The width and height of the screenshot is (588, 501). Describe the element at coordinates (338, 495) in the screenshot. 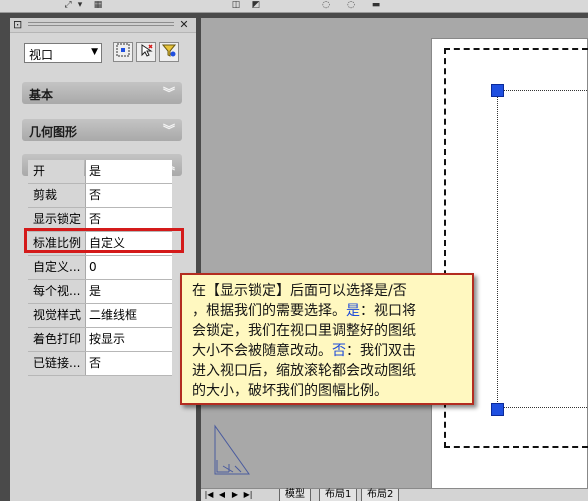

I see `tab-layout1: 布局1` at that location.